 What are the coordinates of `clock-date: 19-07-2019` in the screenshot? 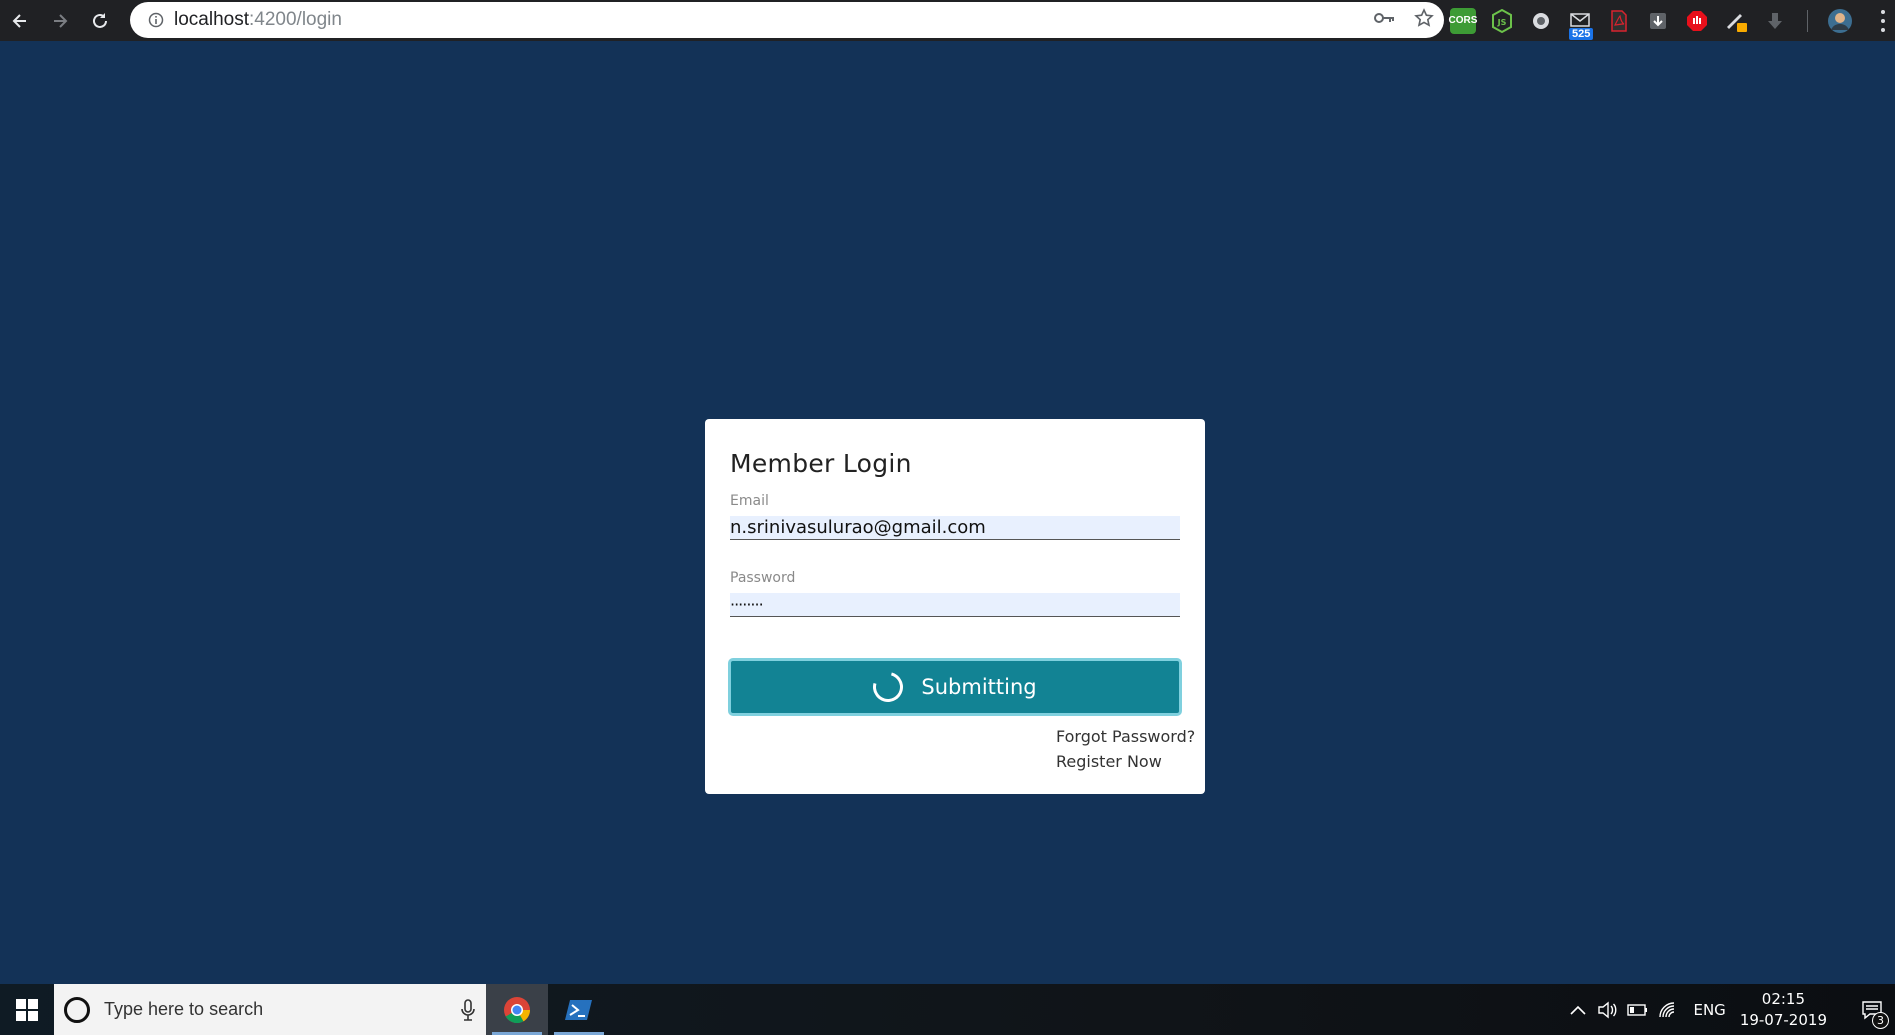 It's located at (1783, 1019).